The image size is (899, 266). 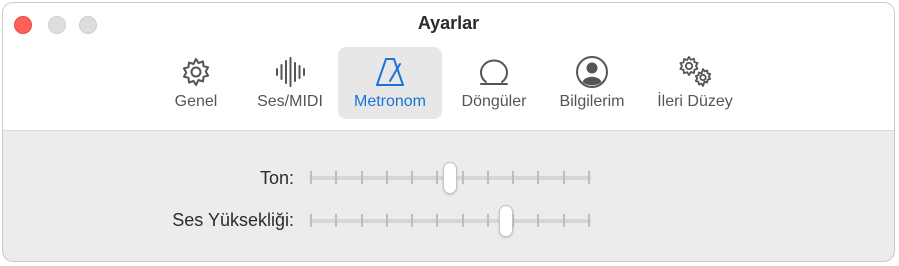 I want to click on tab-advanced: İleri Düzey, so click(x=695, y=83).